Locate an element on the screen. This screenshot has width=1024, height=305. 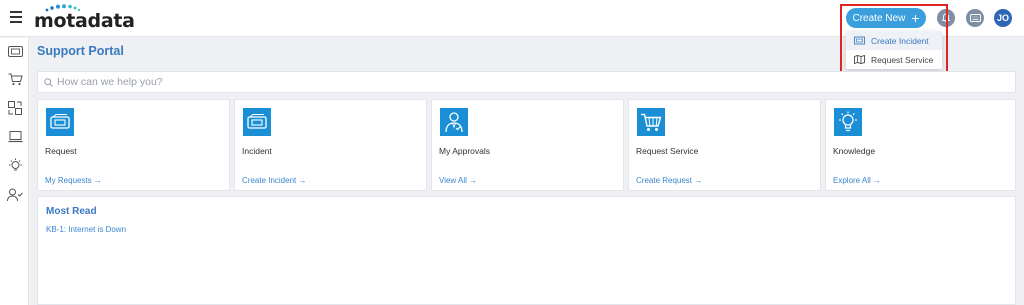
approvals-icon is located at coordinates (15, 108).